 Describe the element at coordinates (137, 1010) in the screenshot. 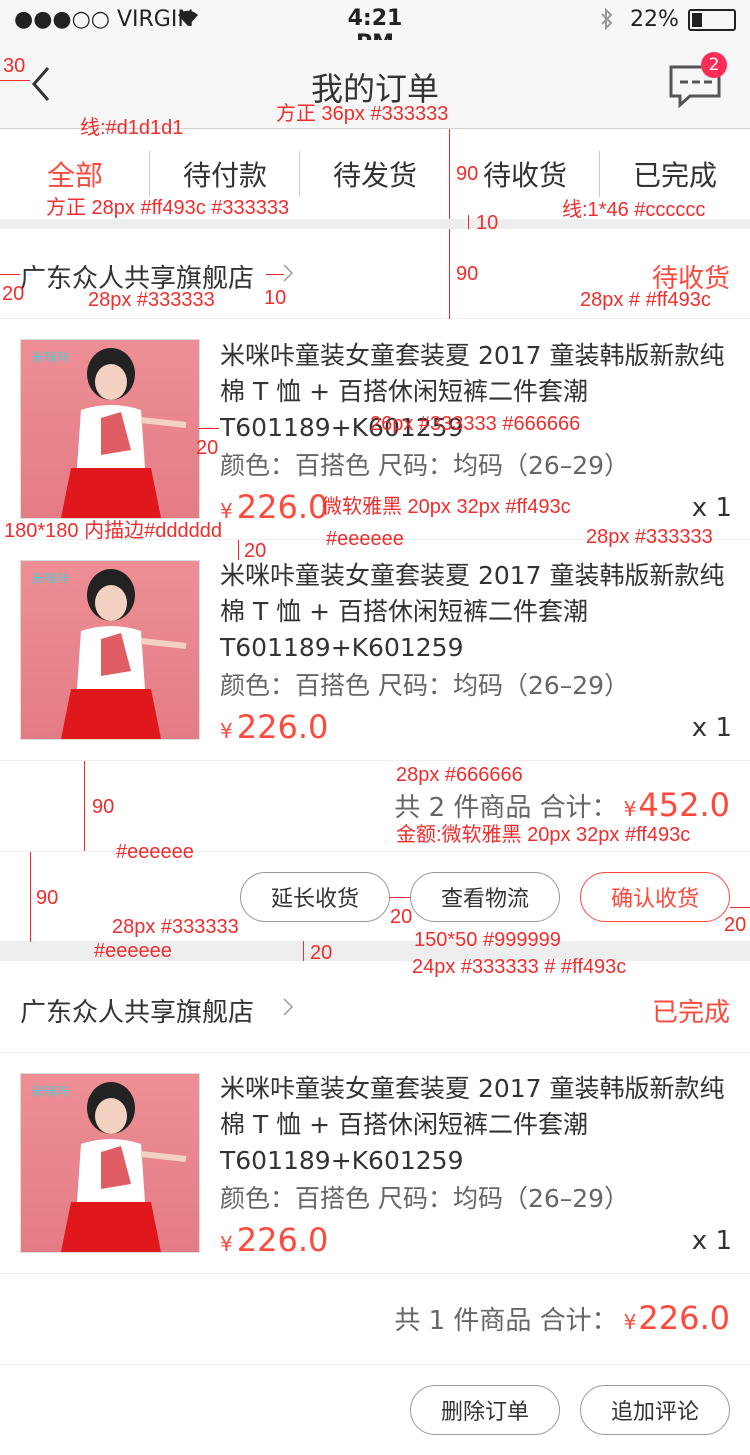

I see `store-name: 广东众人共享旗舰店` at that location.